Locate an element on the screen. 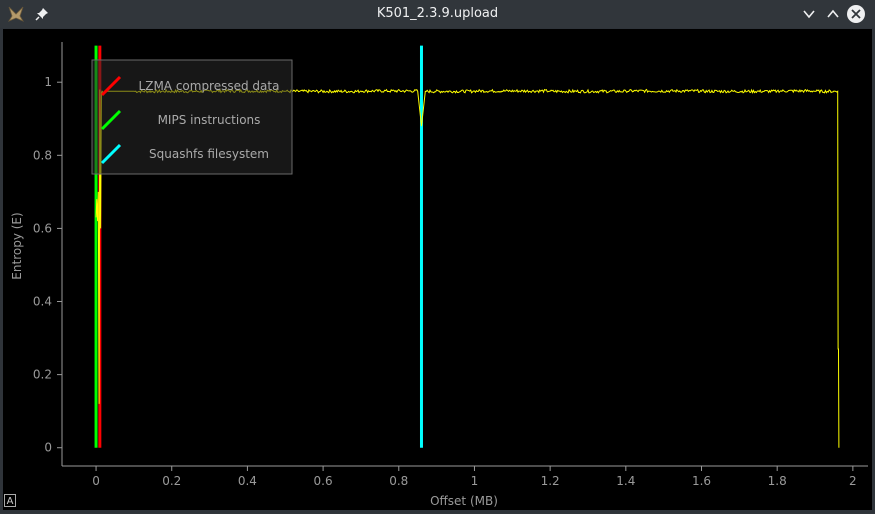 The width and height of the screenshot is (875, 514). legend-label: Squashfs filesystem is located at coordinates (209, 154).